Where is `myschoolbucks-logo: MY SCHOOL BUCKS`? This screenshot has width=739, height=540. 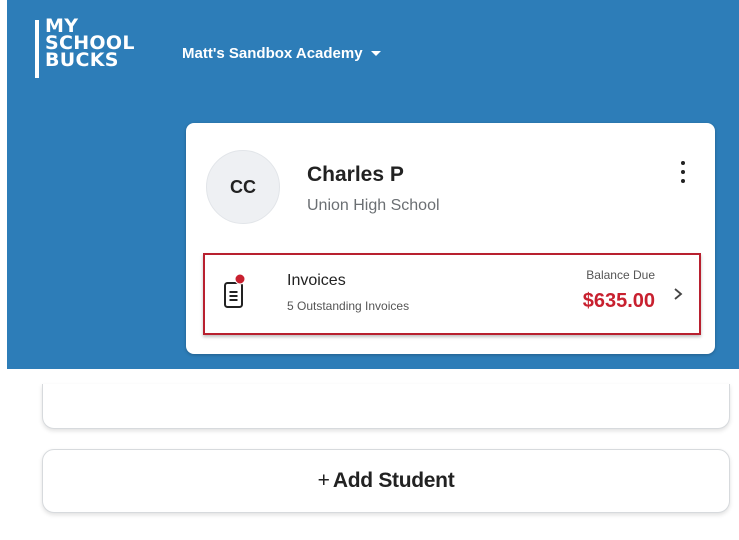
myschoolbucks-logo: MY SCHOOL BUCKS is located at coordinates (92, 49).